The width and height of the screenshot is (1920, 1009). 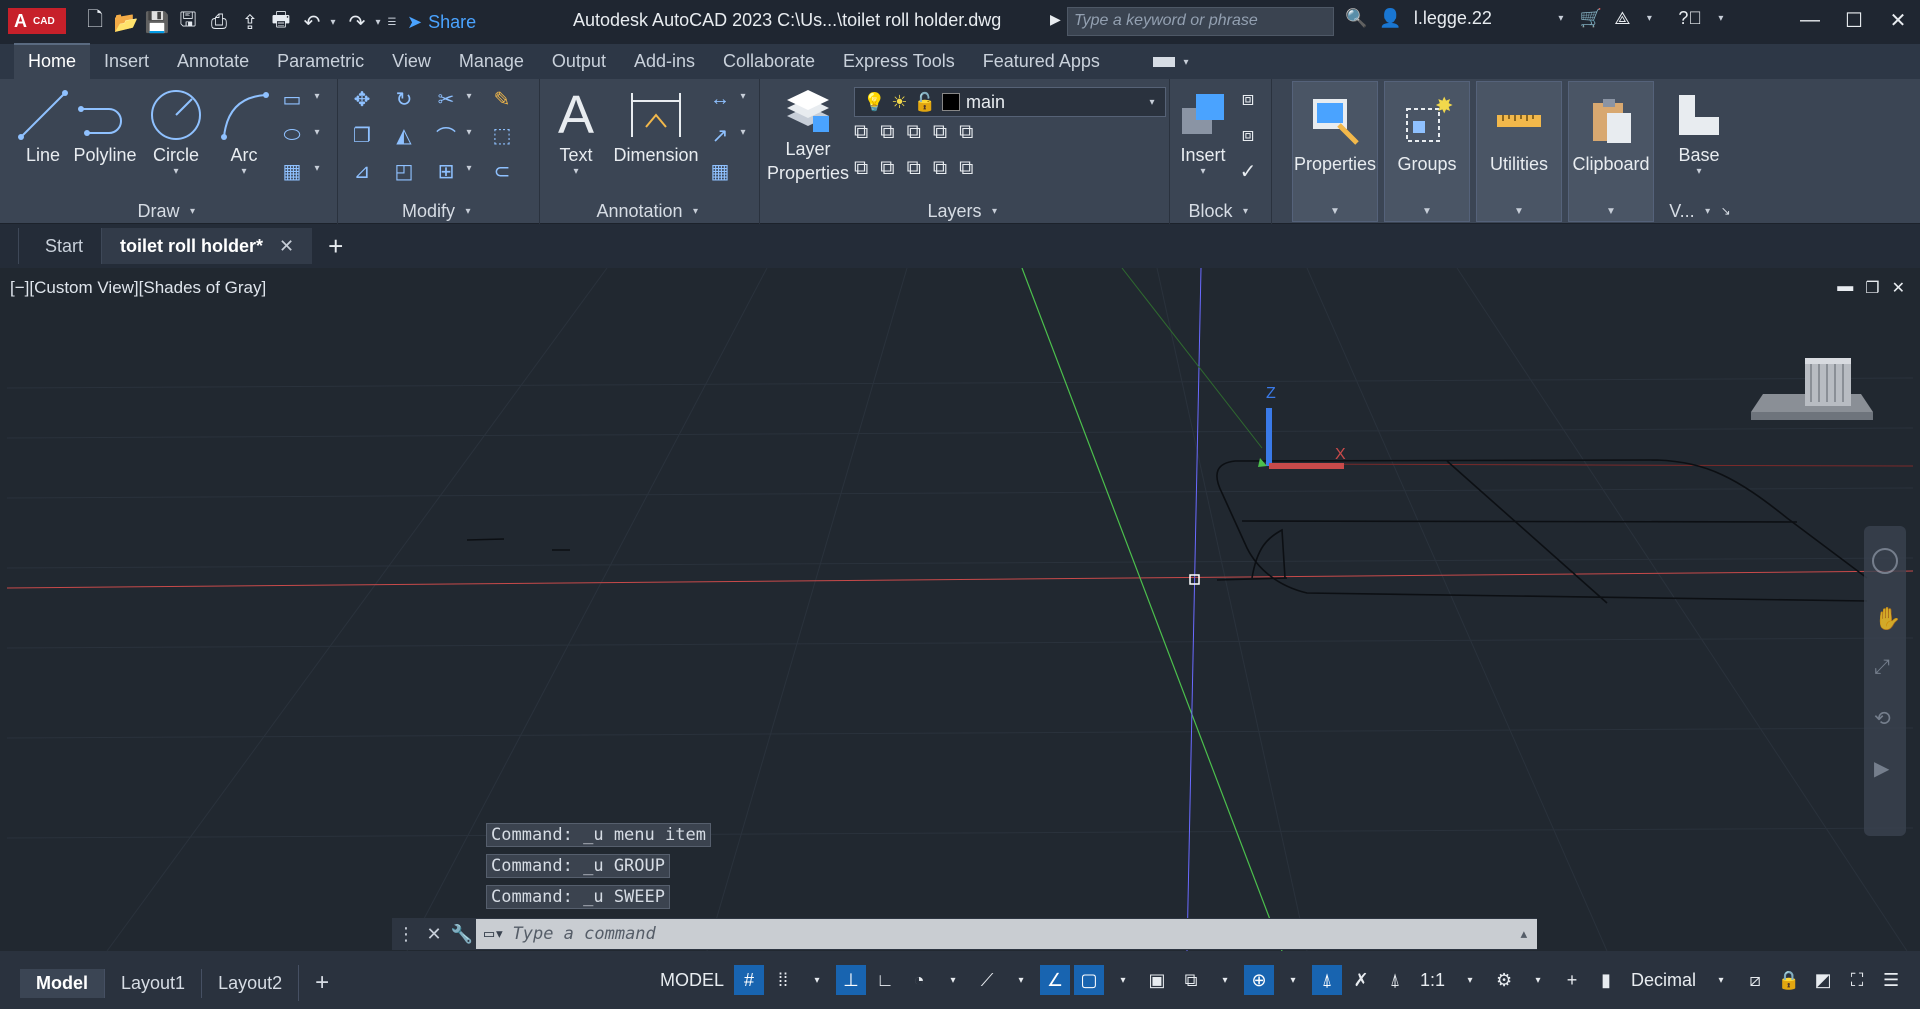 What do you see at coordinates (720, 135) in the screenshot?
I see `leader-icon: ↗` at bounding box center [720, 135].